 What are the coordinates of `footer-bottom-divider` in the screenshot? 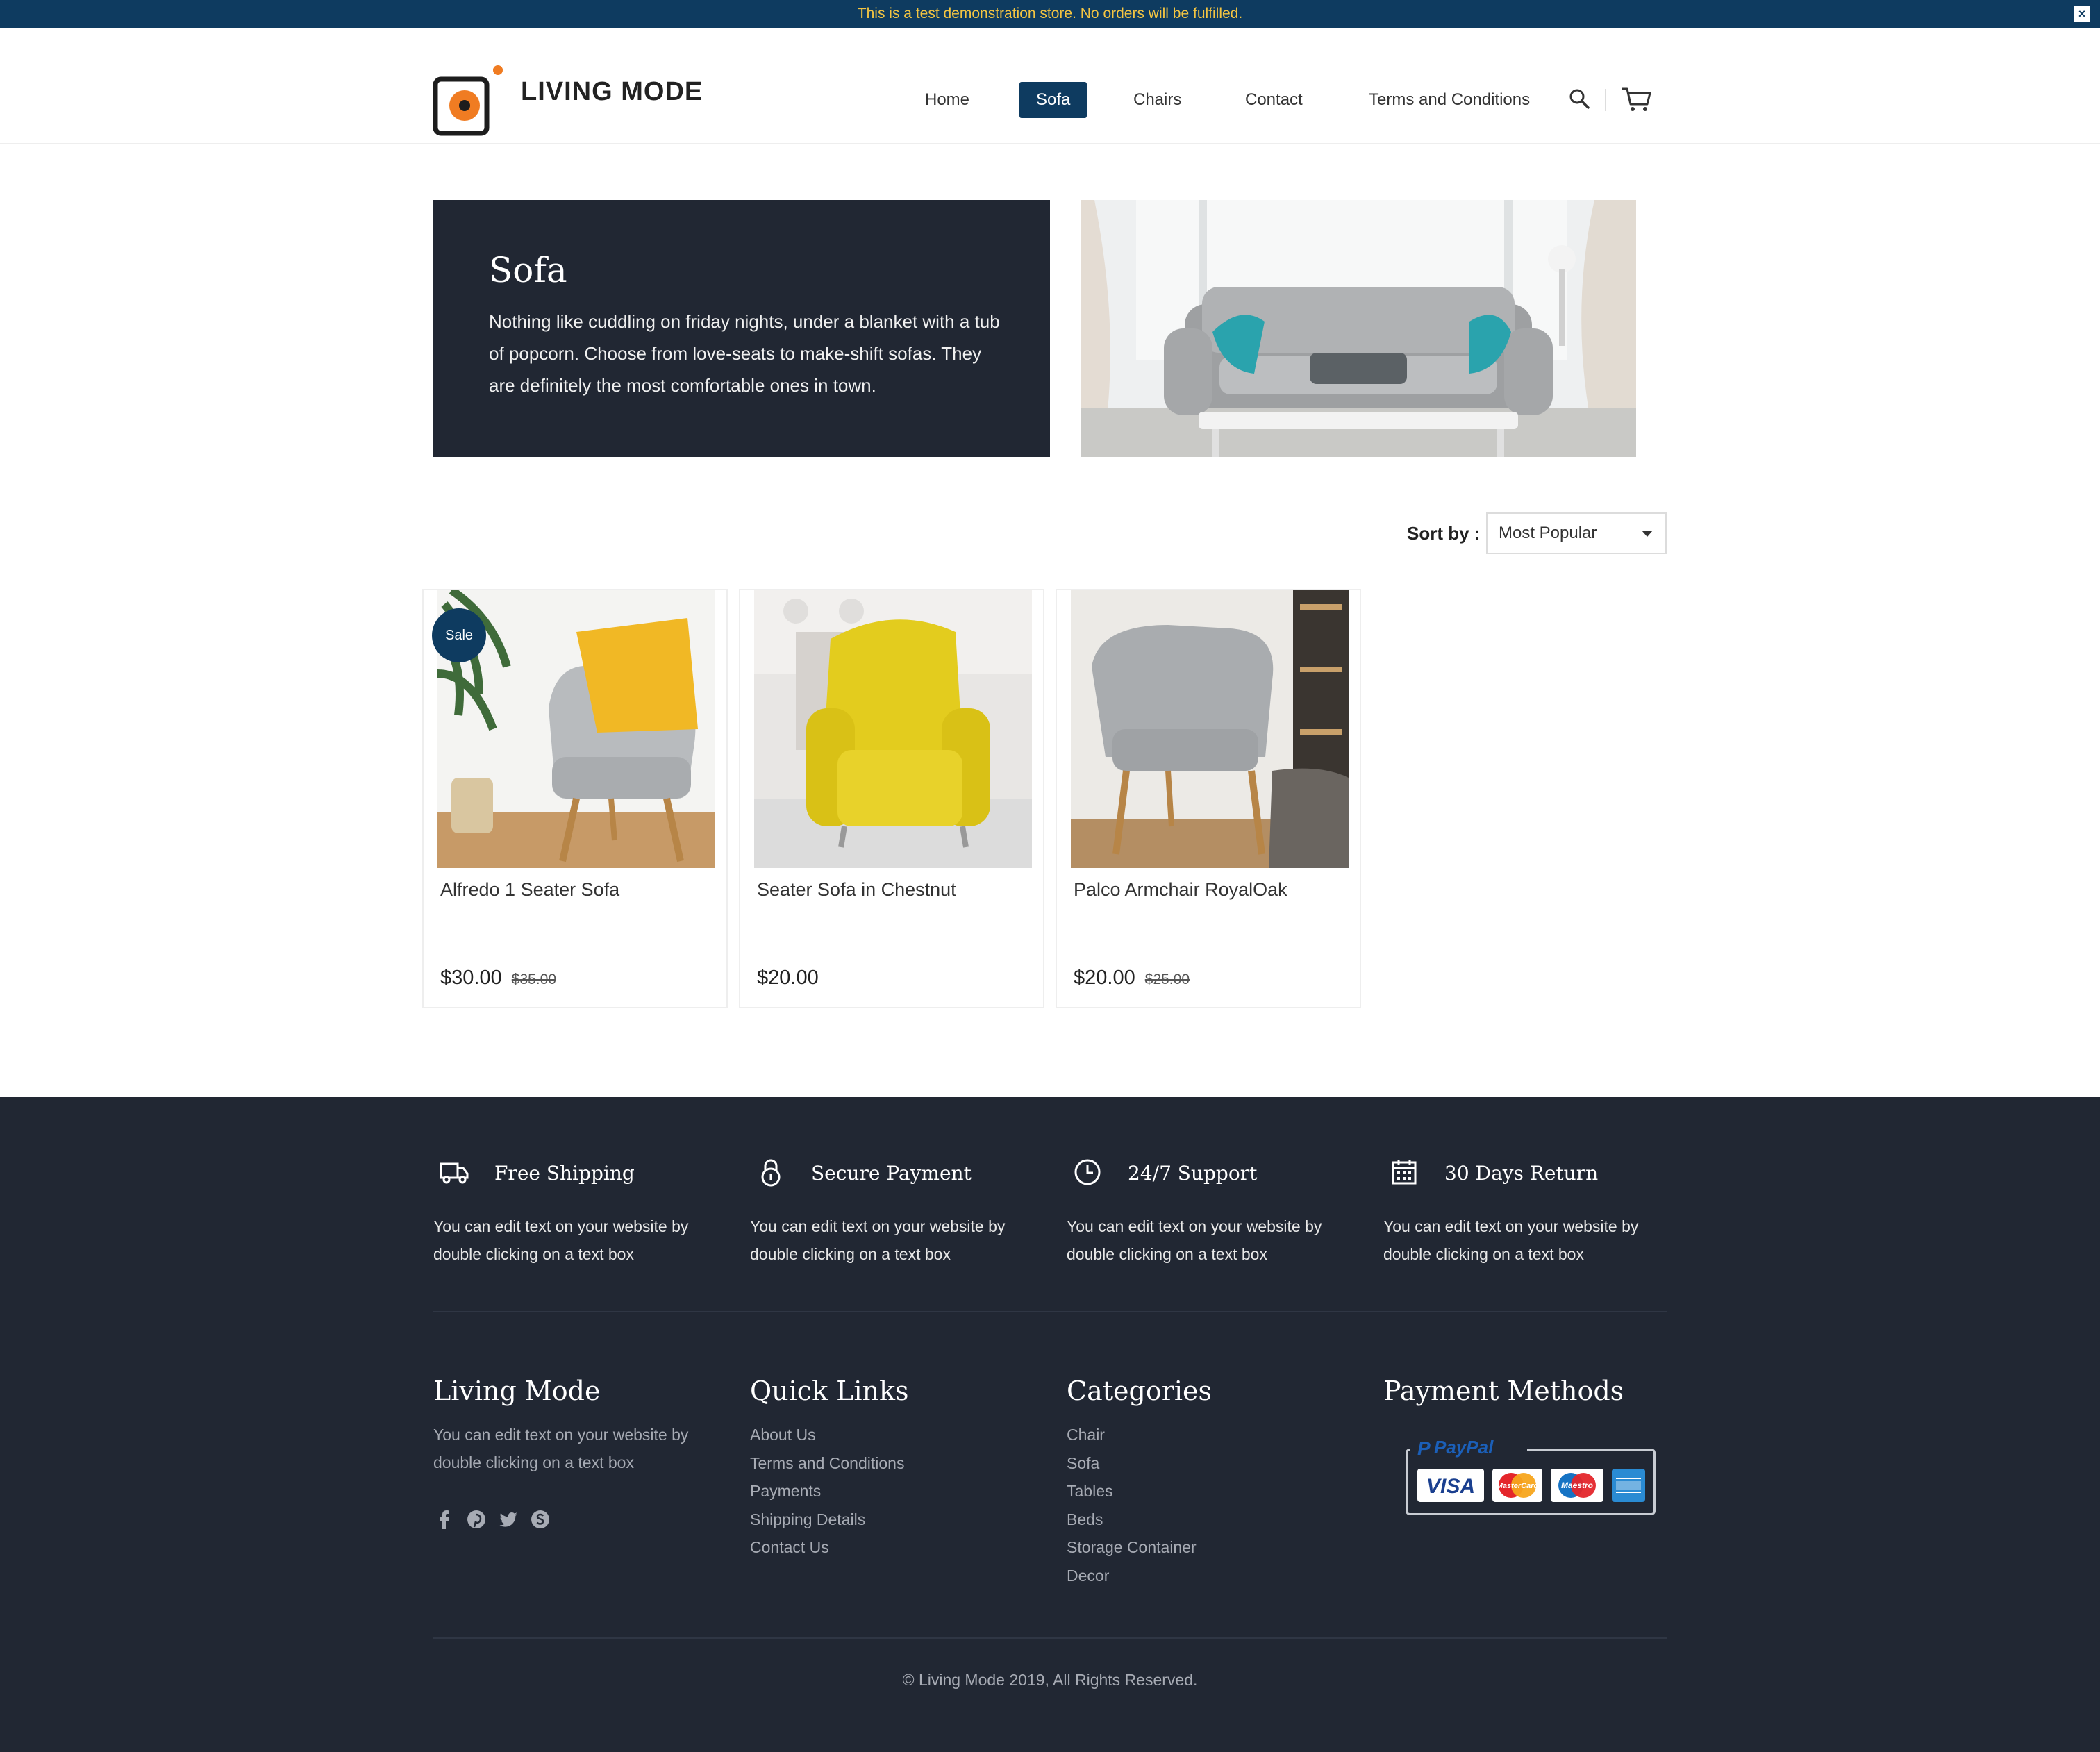 It's located at (1050, 1638).